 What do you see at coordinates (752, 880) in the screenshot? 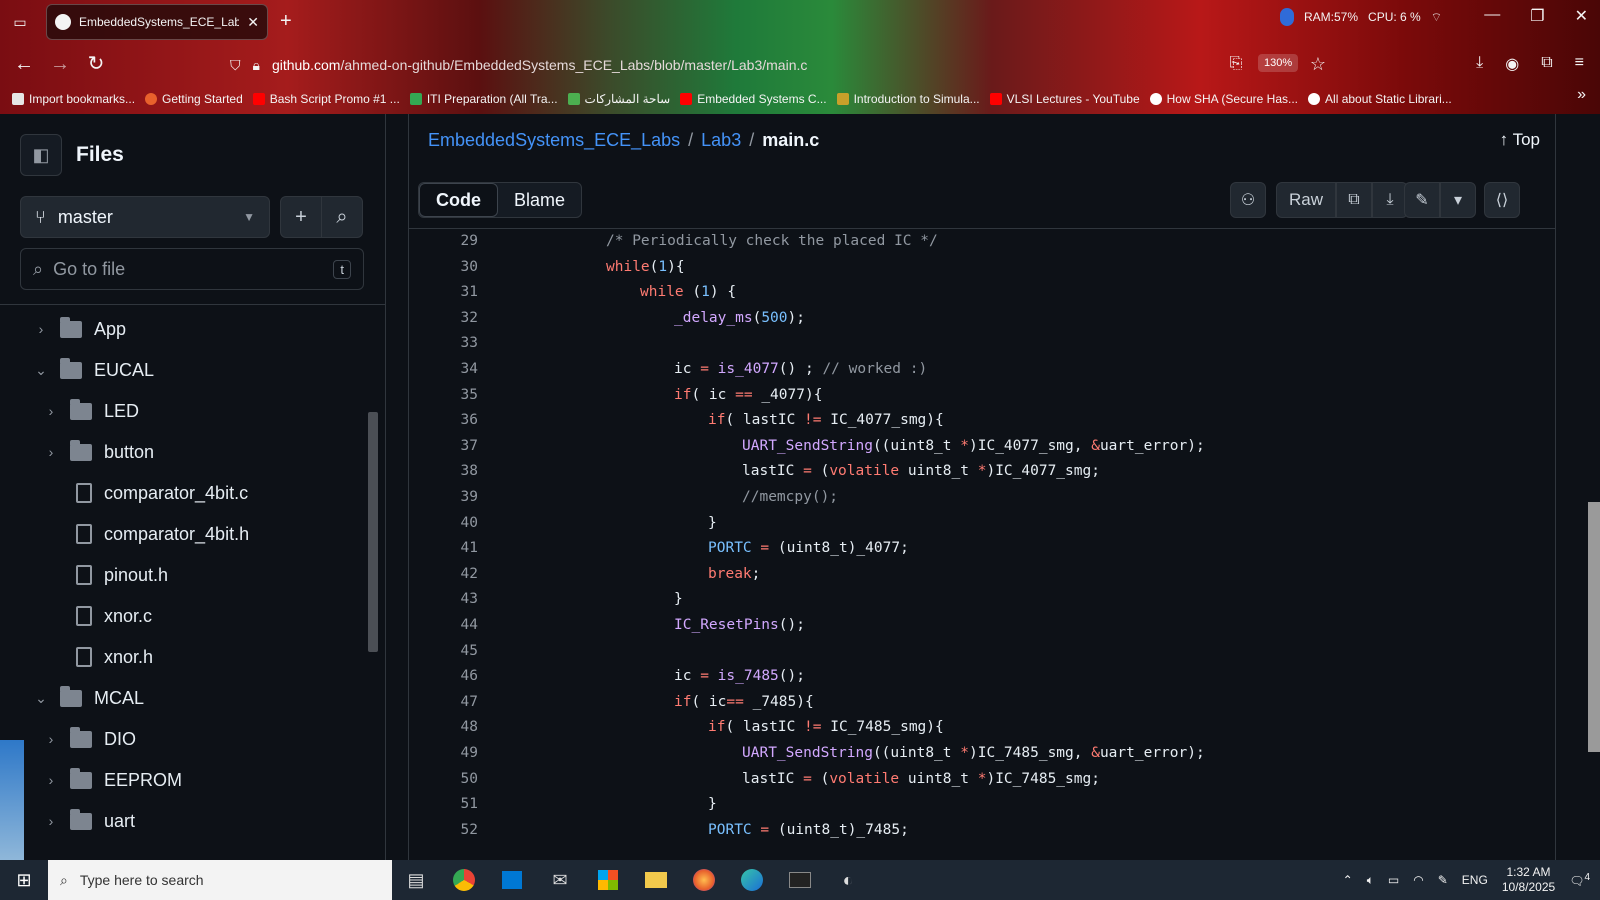
I see `edge-icon` at bounding box center [752, 880].